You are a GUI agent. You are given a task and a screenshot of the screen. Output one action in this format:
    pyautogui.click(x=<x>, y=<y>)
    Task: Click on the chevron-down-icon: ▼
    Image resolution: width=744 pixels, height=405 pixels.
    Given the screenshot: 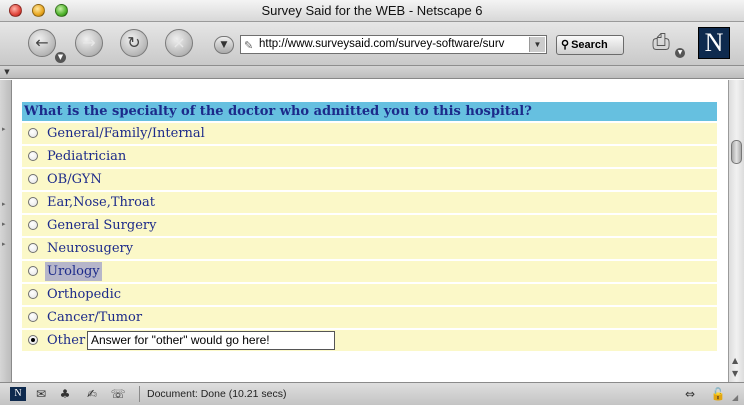 What is the action you would take?
    pyautogui.click(x=224, y=45)
    